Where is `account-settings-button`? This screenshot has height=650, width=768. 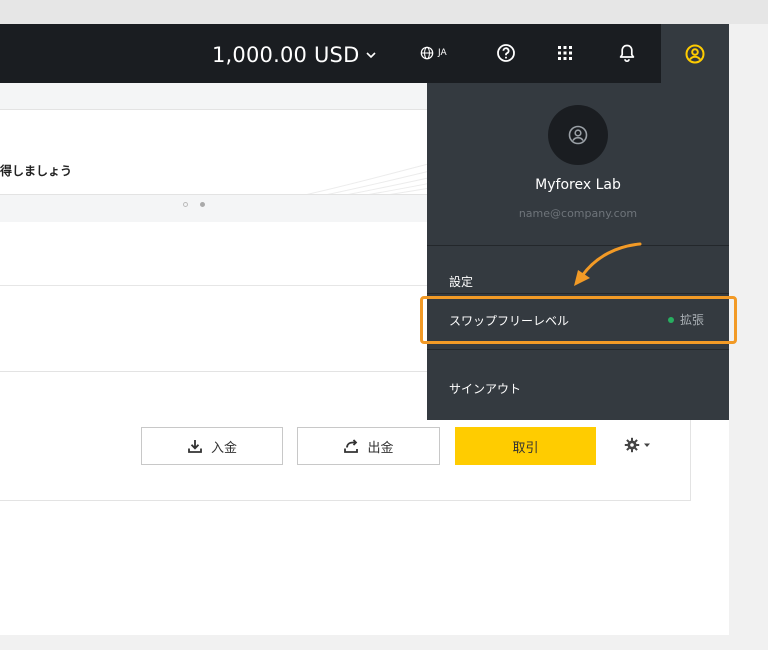
account-settings-button is located at coordinates (637, 445).